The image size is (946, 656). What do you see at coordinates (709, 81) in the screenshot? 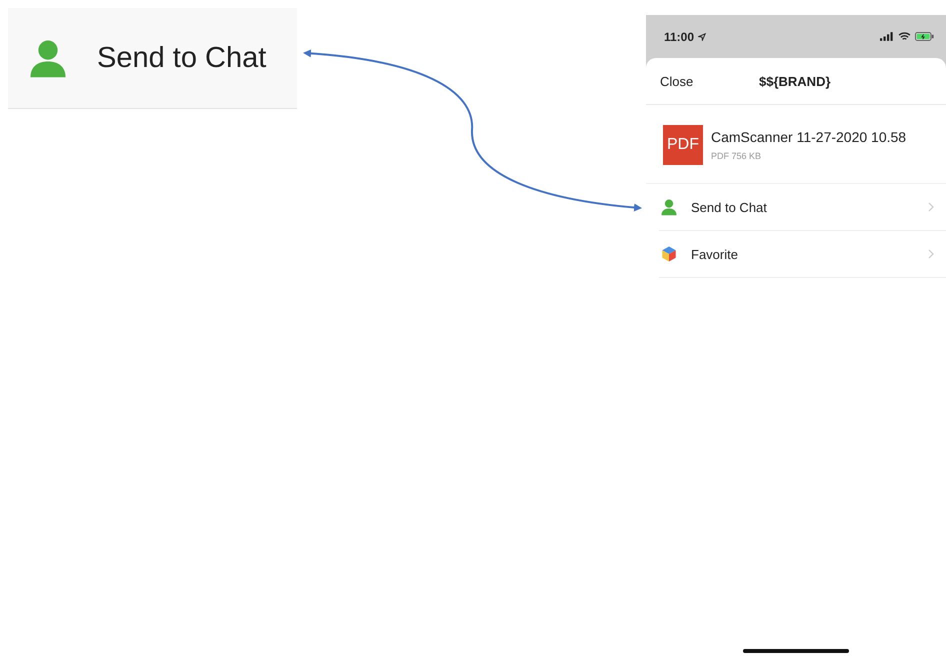
I see `close-button: Close` at bounding box center [709, 81].